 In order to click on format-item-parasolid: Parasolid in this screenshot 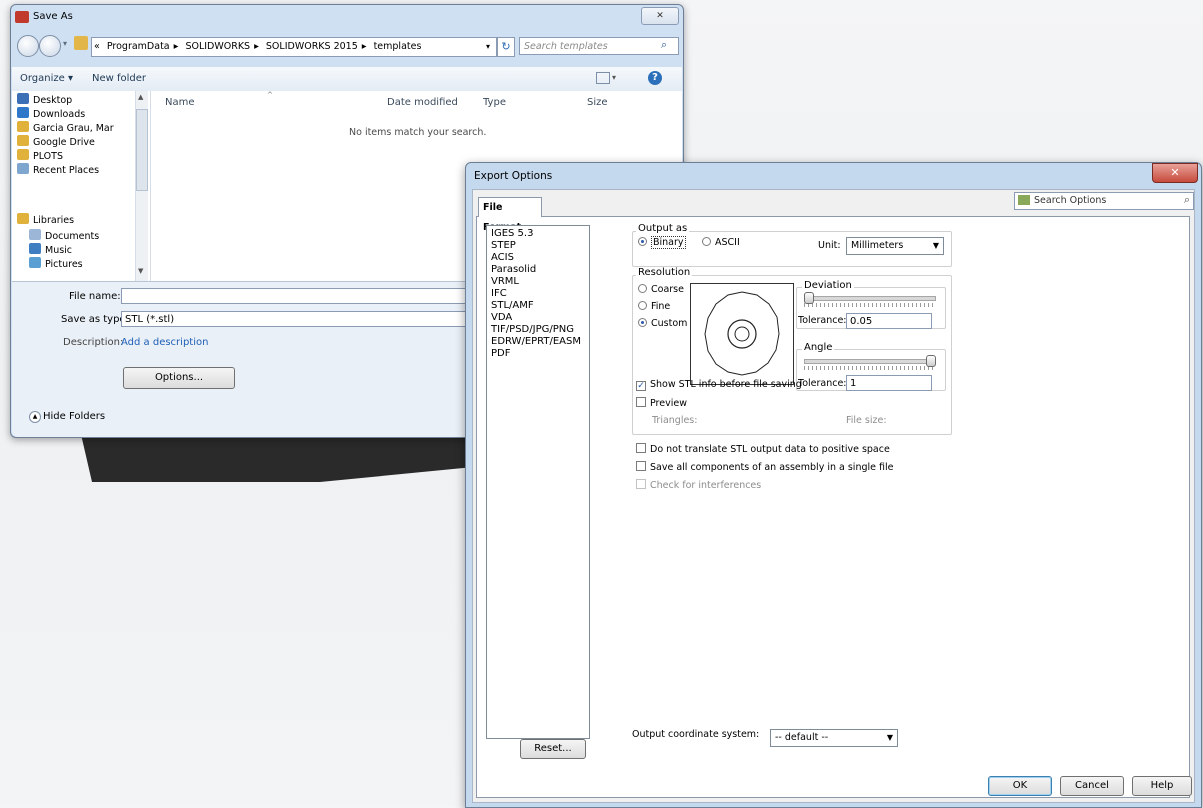, I will do `click(513, 270)`.